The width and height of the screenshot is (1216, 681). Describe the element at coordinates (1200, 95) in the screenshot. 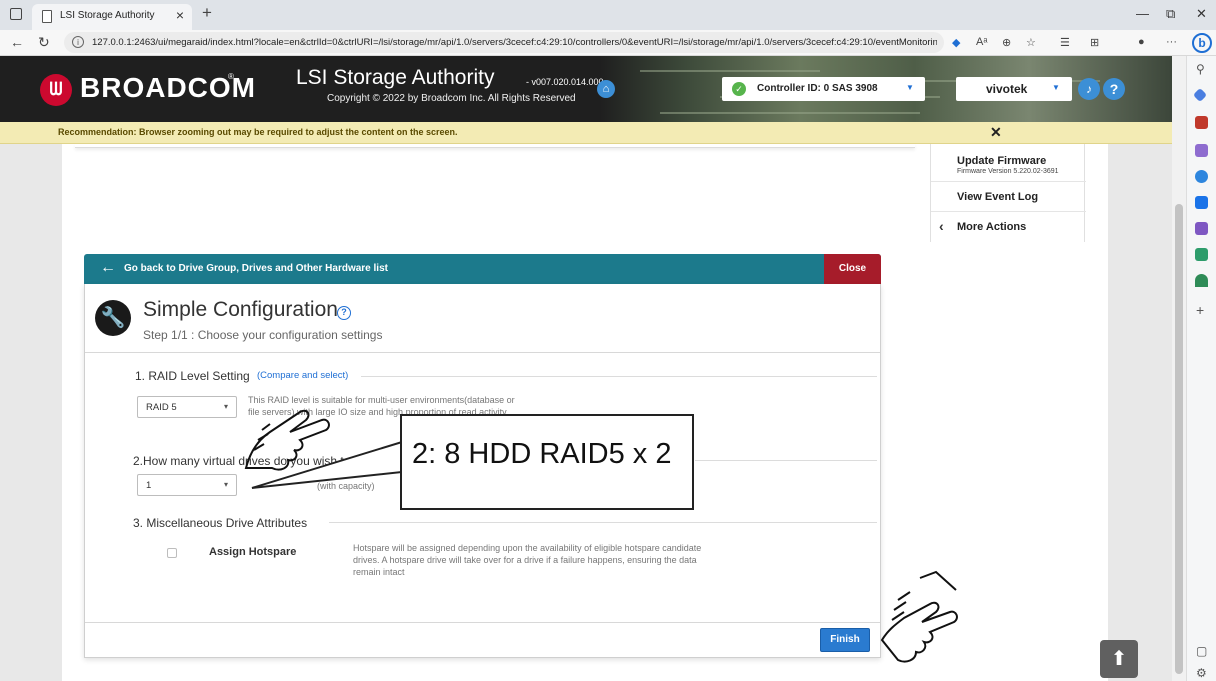

I see `discover-icon` at that location.